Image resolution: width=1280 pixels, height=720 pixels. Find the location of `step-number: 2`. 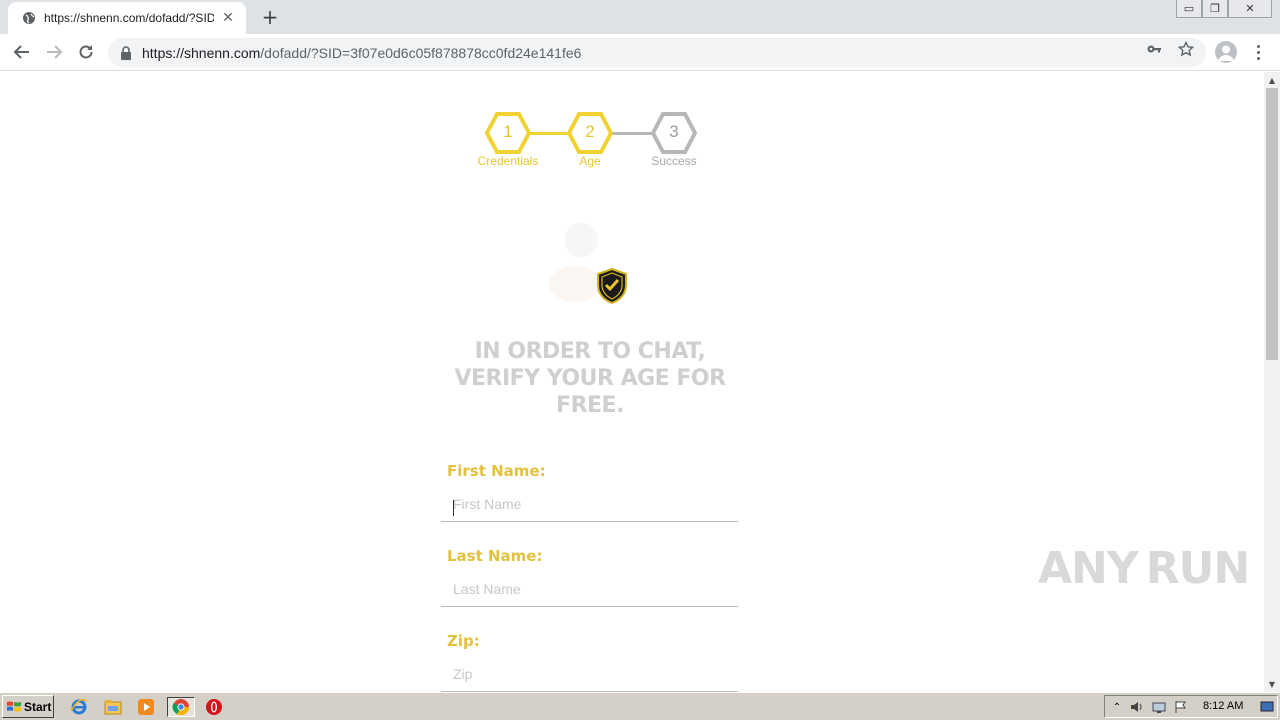

step-number: 2 is located at coordinates (590, 131).